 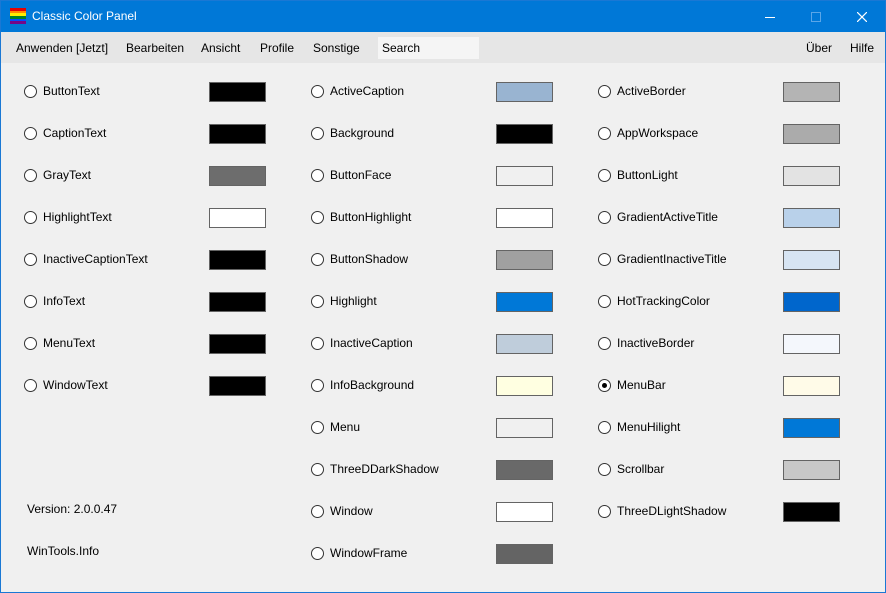 What do you see at coordinates (436, 386) in the screenshot?
I see `color-row: InfoBackground` at bounding box center [436, 386].